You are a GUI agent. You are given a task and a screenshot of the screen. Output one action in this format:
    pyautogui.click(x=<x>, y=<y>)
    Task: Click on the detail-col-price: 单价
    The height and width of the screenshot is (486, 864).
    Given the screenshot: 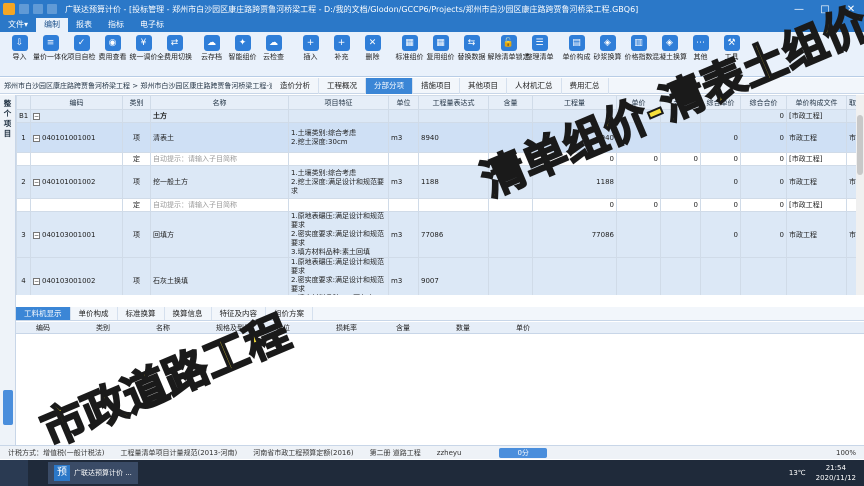 What is the action you would take?
    pyautogui.click(x=526, y=327)
    